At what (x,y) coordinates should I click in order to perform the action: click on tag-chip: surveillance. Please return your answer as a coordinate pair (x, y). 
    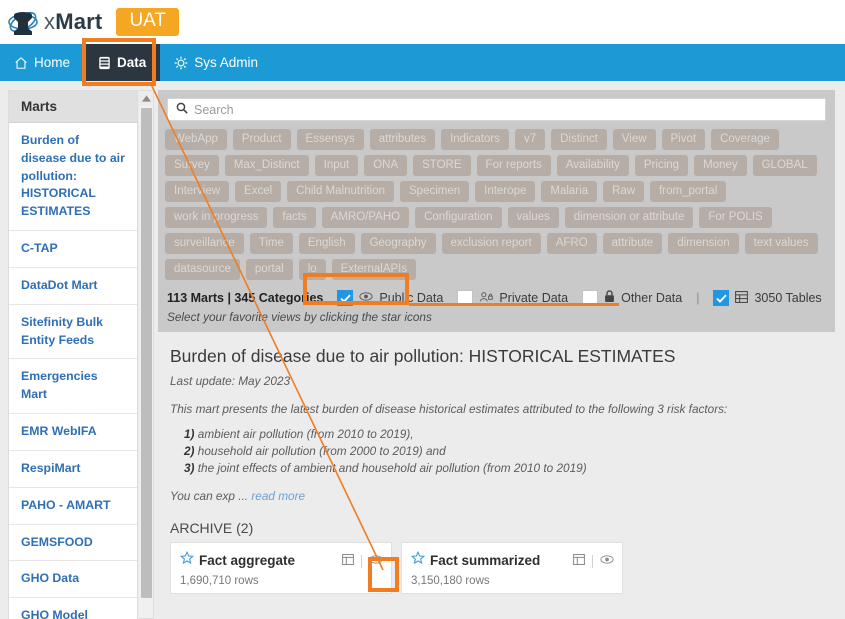
    Looking at the image, I should click on (204, 243).